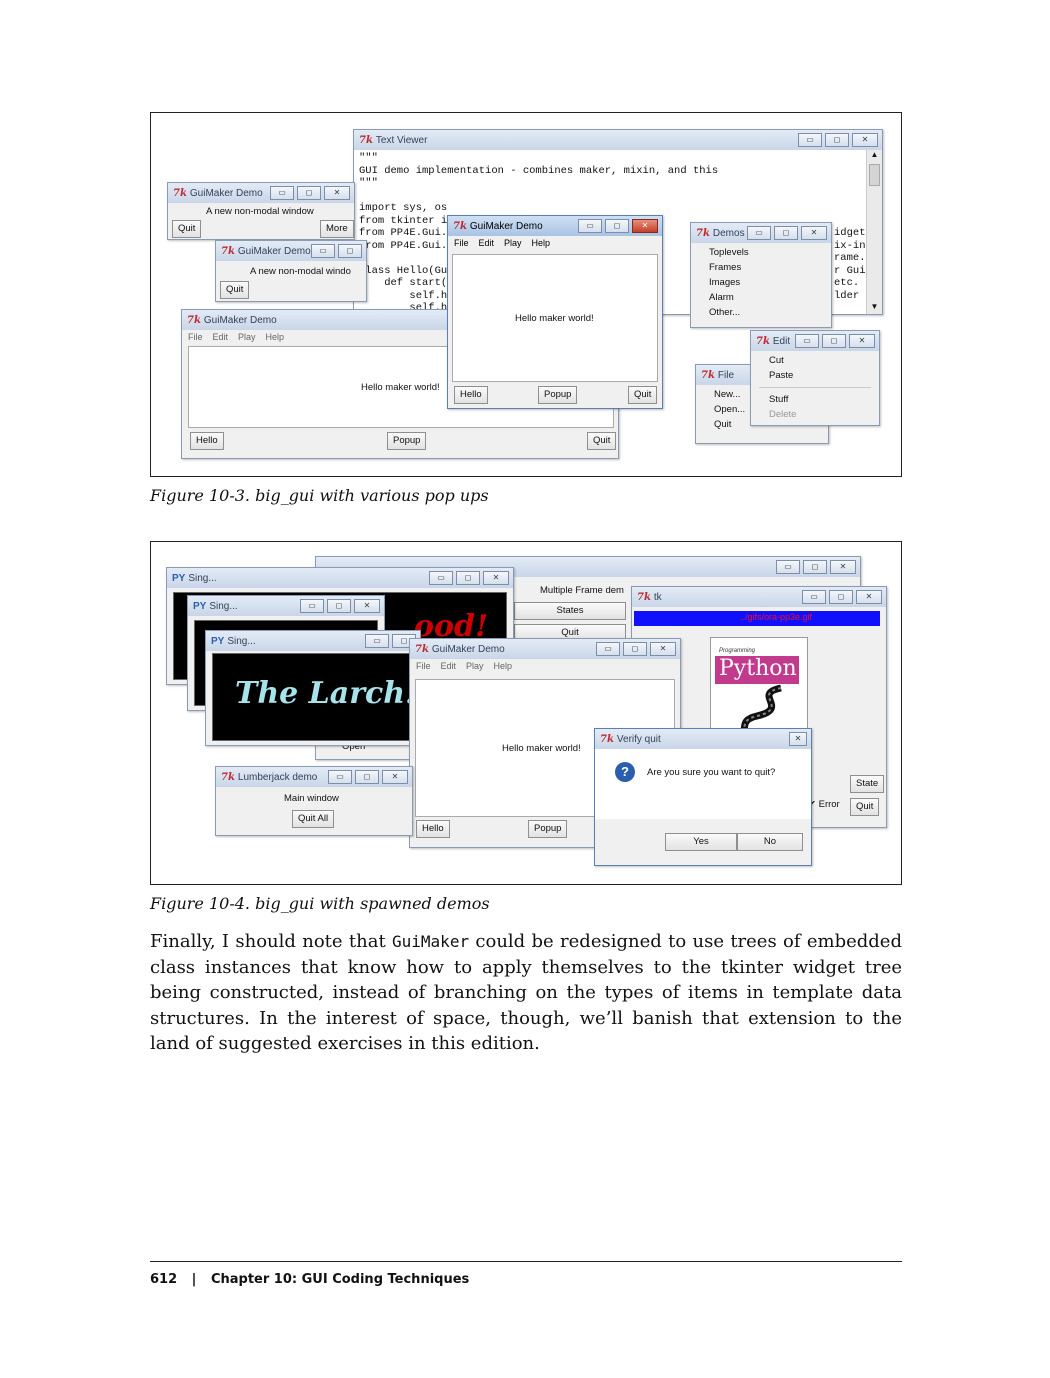 The height and width of the screenshot is (1378, 1050). Describe the element at coordinates (337, 229) in the screenshot. I see `more-button: More` at that location.